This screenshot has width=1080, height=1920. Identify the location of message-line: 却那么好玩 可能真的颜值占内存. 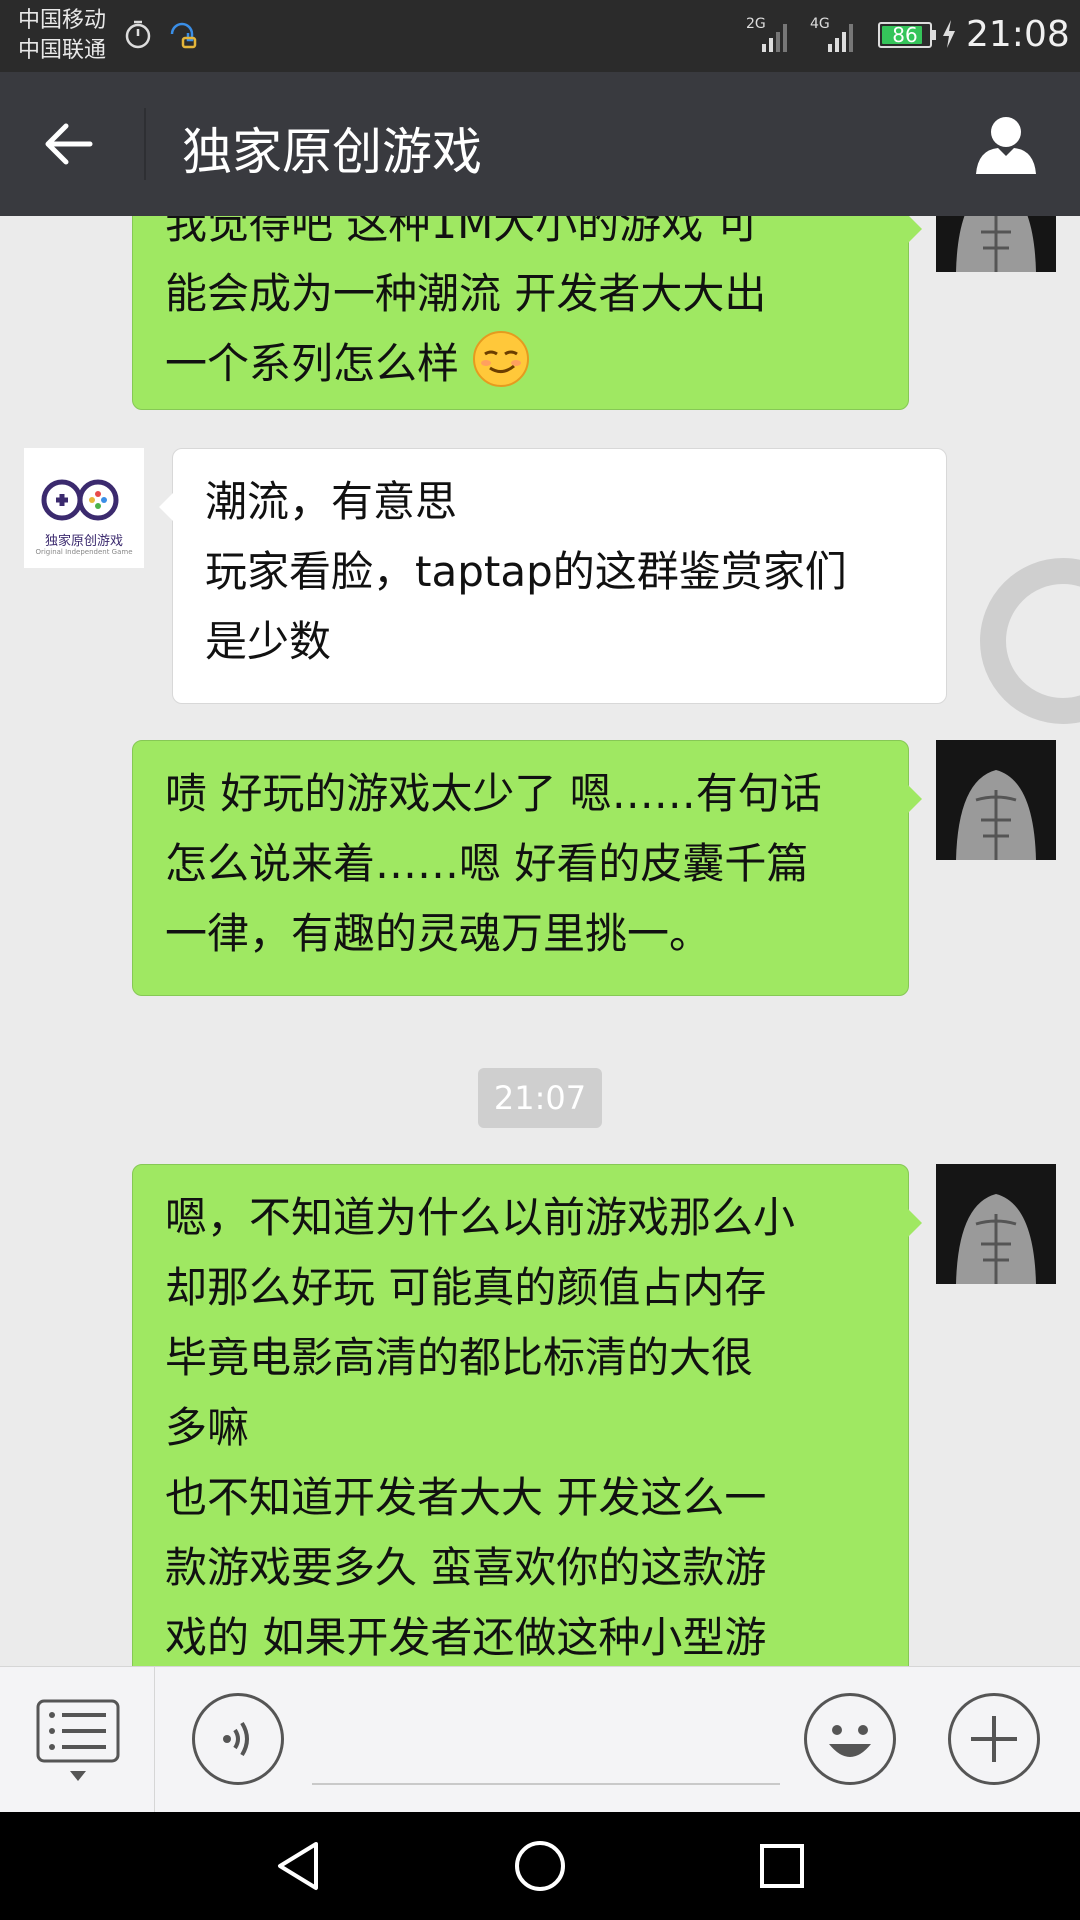
(466, 1287).